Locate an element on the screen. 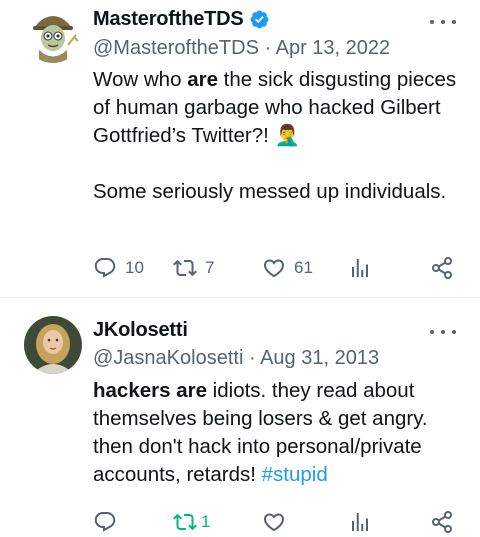 Image resolution: width=480 pixels, height=537 pixels. like-button is located at coordinates (278, 522).